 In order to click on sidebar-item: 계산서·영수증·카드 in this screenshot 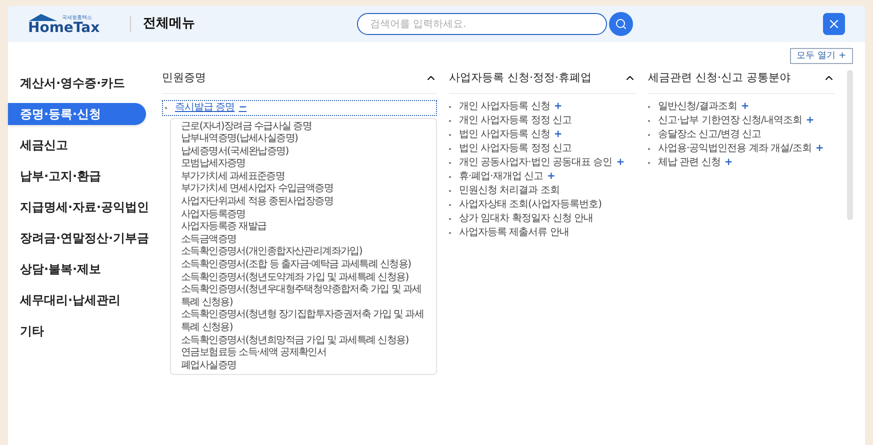, I will do `click(77, 83)`.